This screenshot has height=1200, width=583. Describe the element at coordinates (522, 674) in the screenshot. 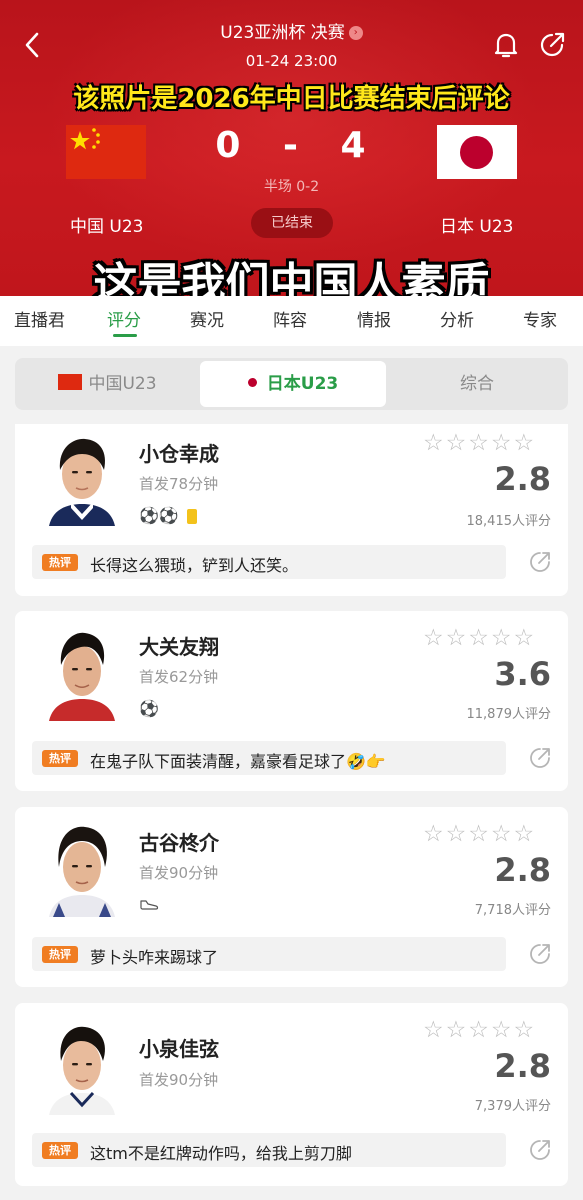

I see `player-rating: 3.6` at that location.